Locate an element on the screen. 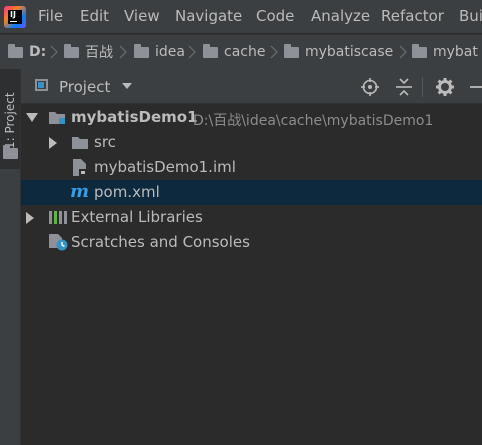  breadcrumb-mybatiscase: mybatiscase is located at coordinates (338, 52).